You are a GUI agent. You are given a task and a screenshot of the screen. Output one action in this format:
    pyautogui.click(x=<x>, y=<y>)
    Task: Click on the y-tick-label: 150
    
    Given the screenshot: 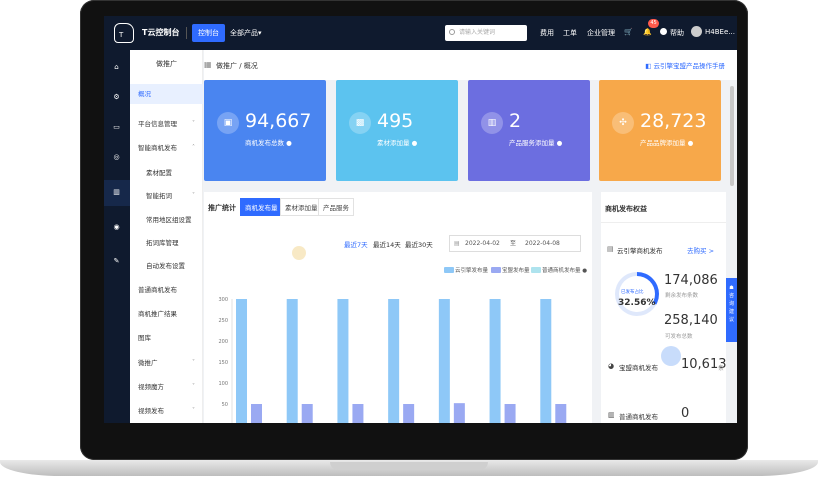 What is the action you would take?
    pyautogui.click(x=223, y=363)
    